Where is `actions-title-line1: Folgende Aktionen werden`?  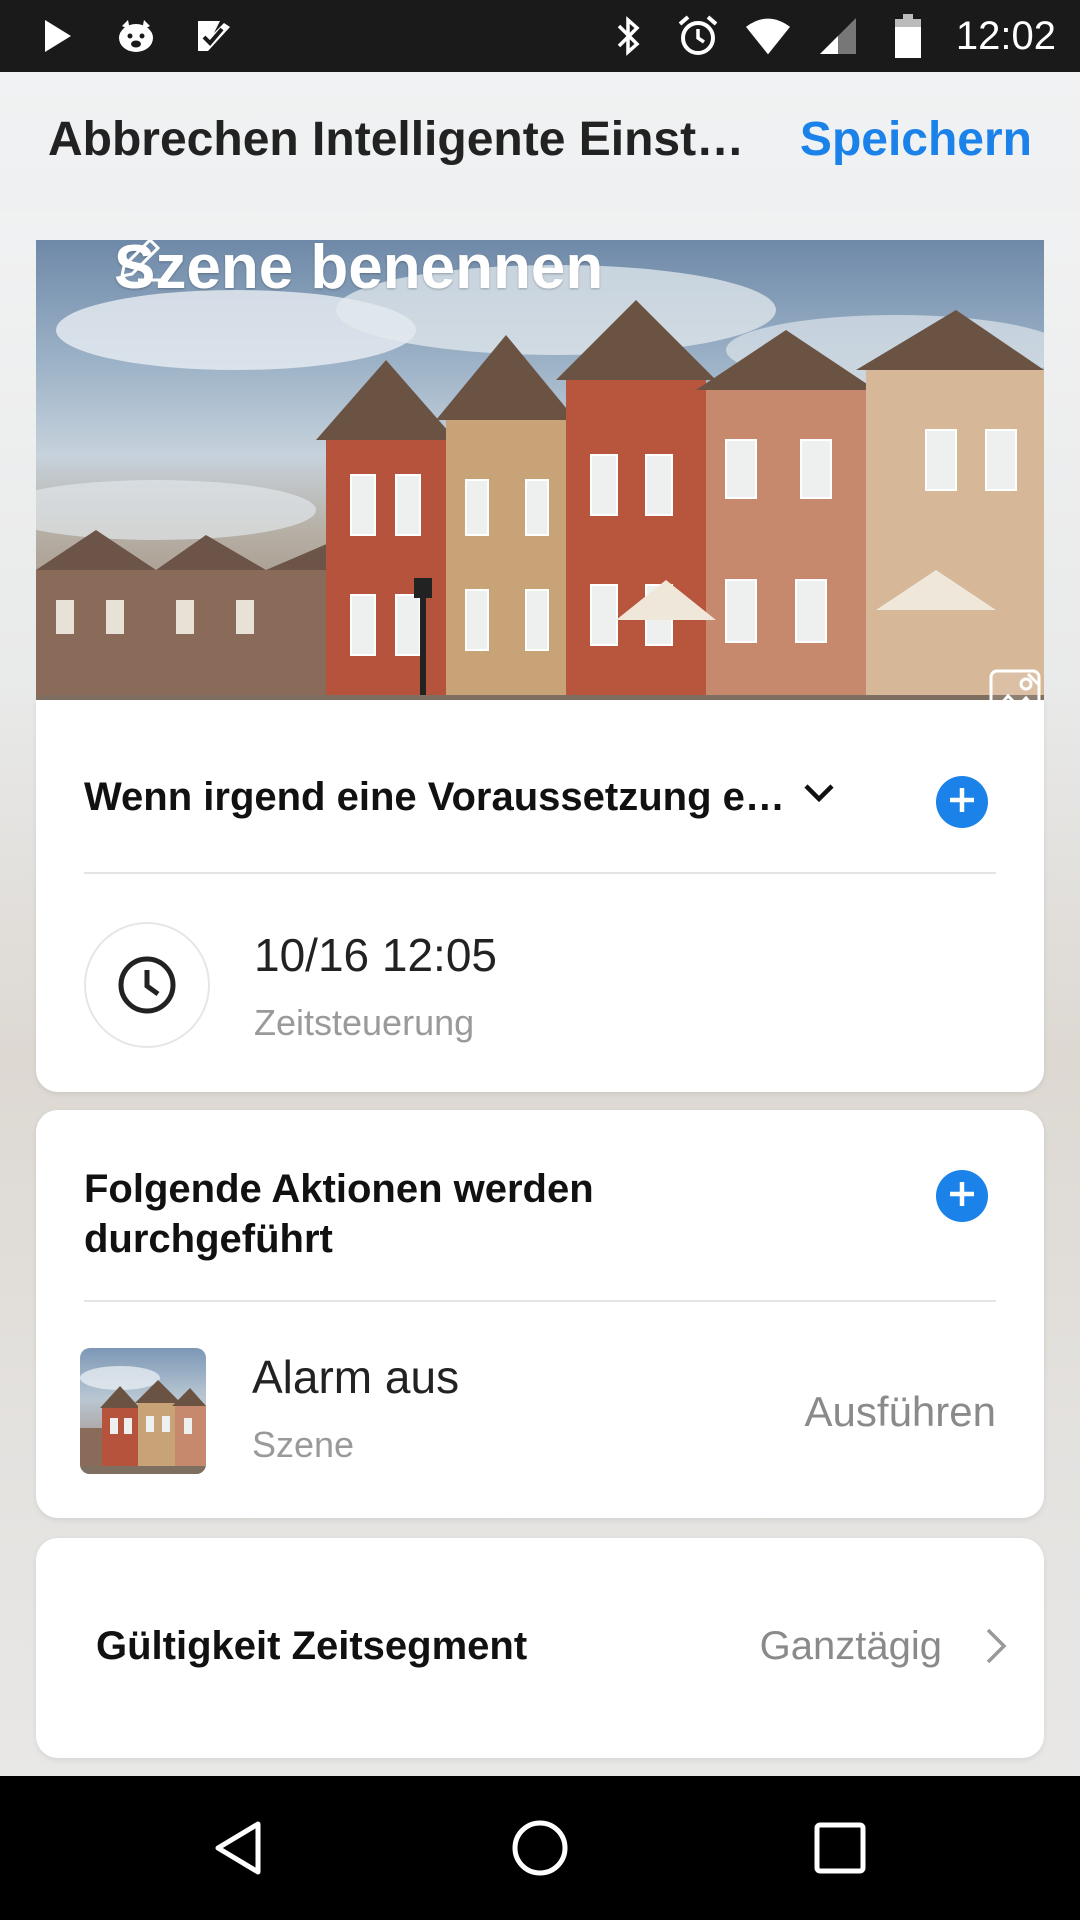 actions-title-line1: Folgende Aktionen werden is located at coordinates (339, 1189).